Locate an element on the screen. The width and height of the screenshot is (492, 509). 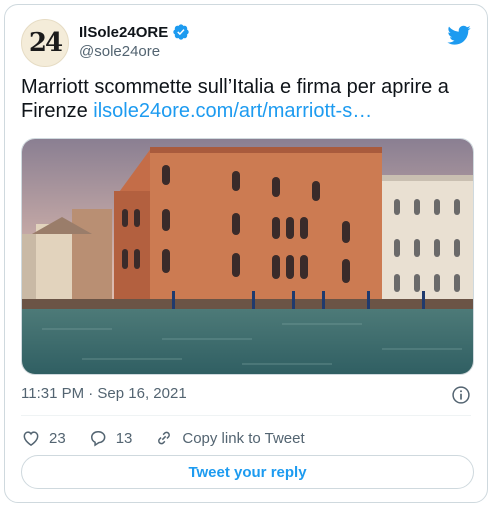
verified-badge-icon is located at coordinates (181, 32).